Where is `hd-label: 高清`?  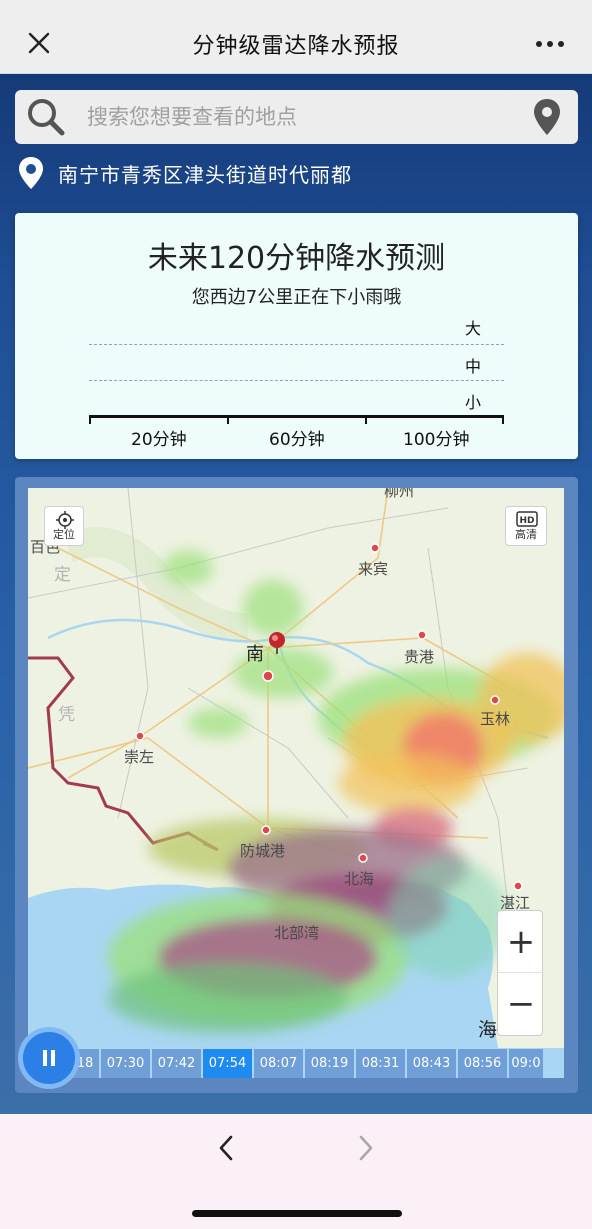
hd-label: 高清 is located at coordinates (526, 534).